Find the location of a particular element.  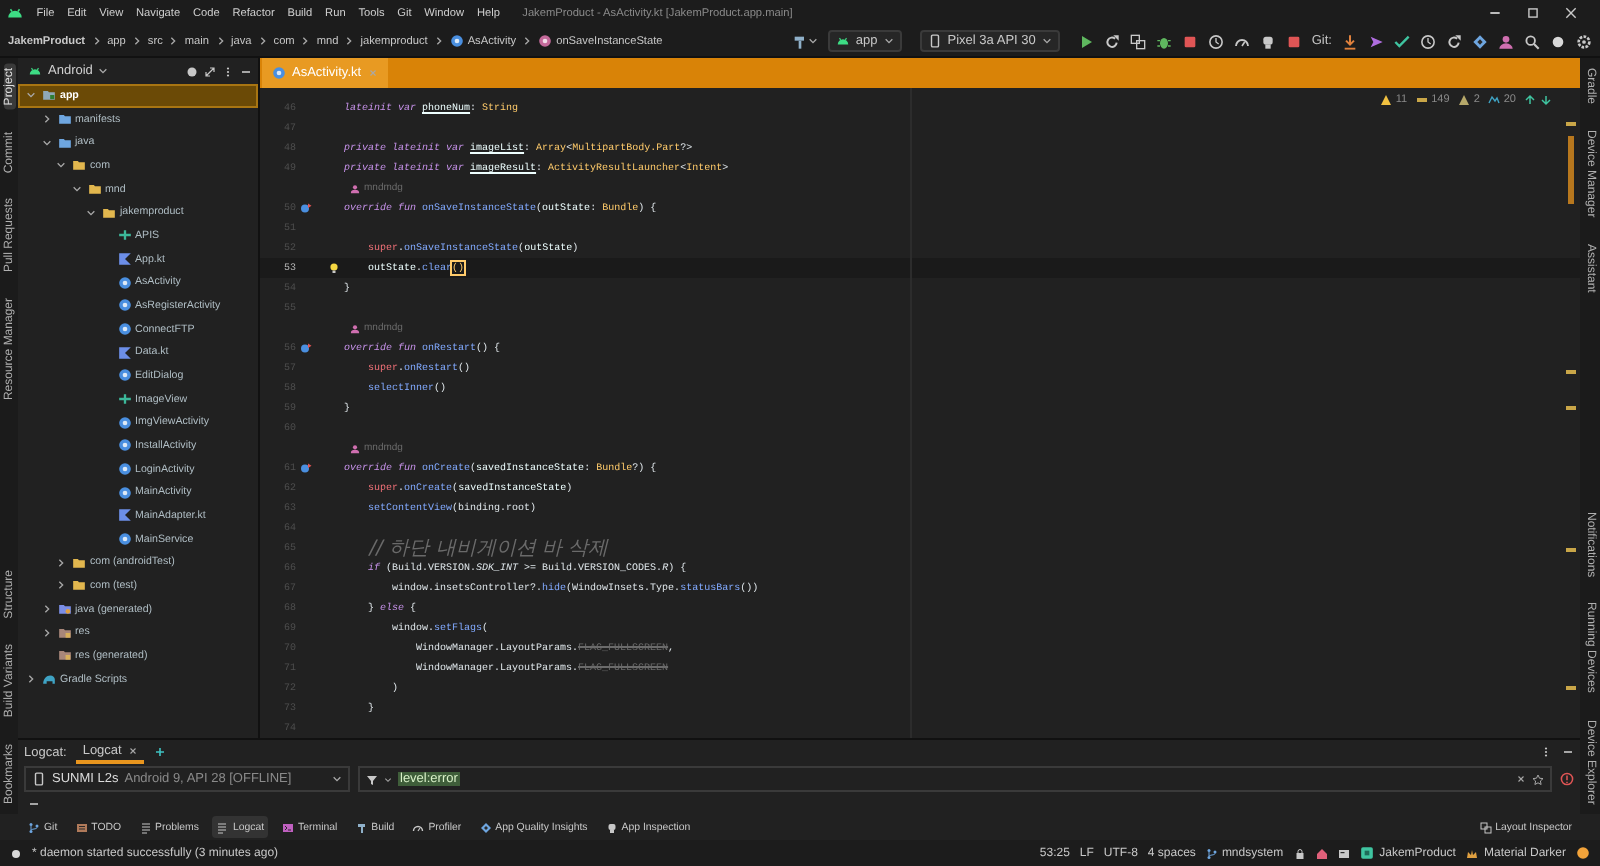

build-script-icon is located at coordinates (49, 679).